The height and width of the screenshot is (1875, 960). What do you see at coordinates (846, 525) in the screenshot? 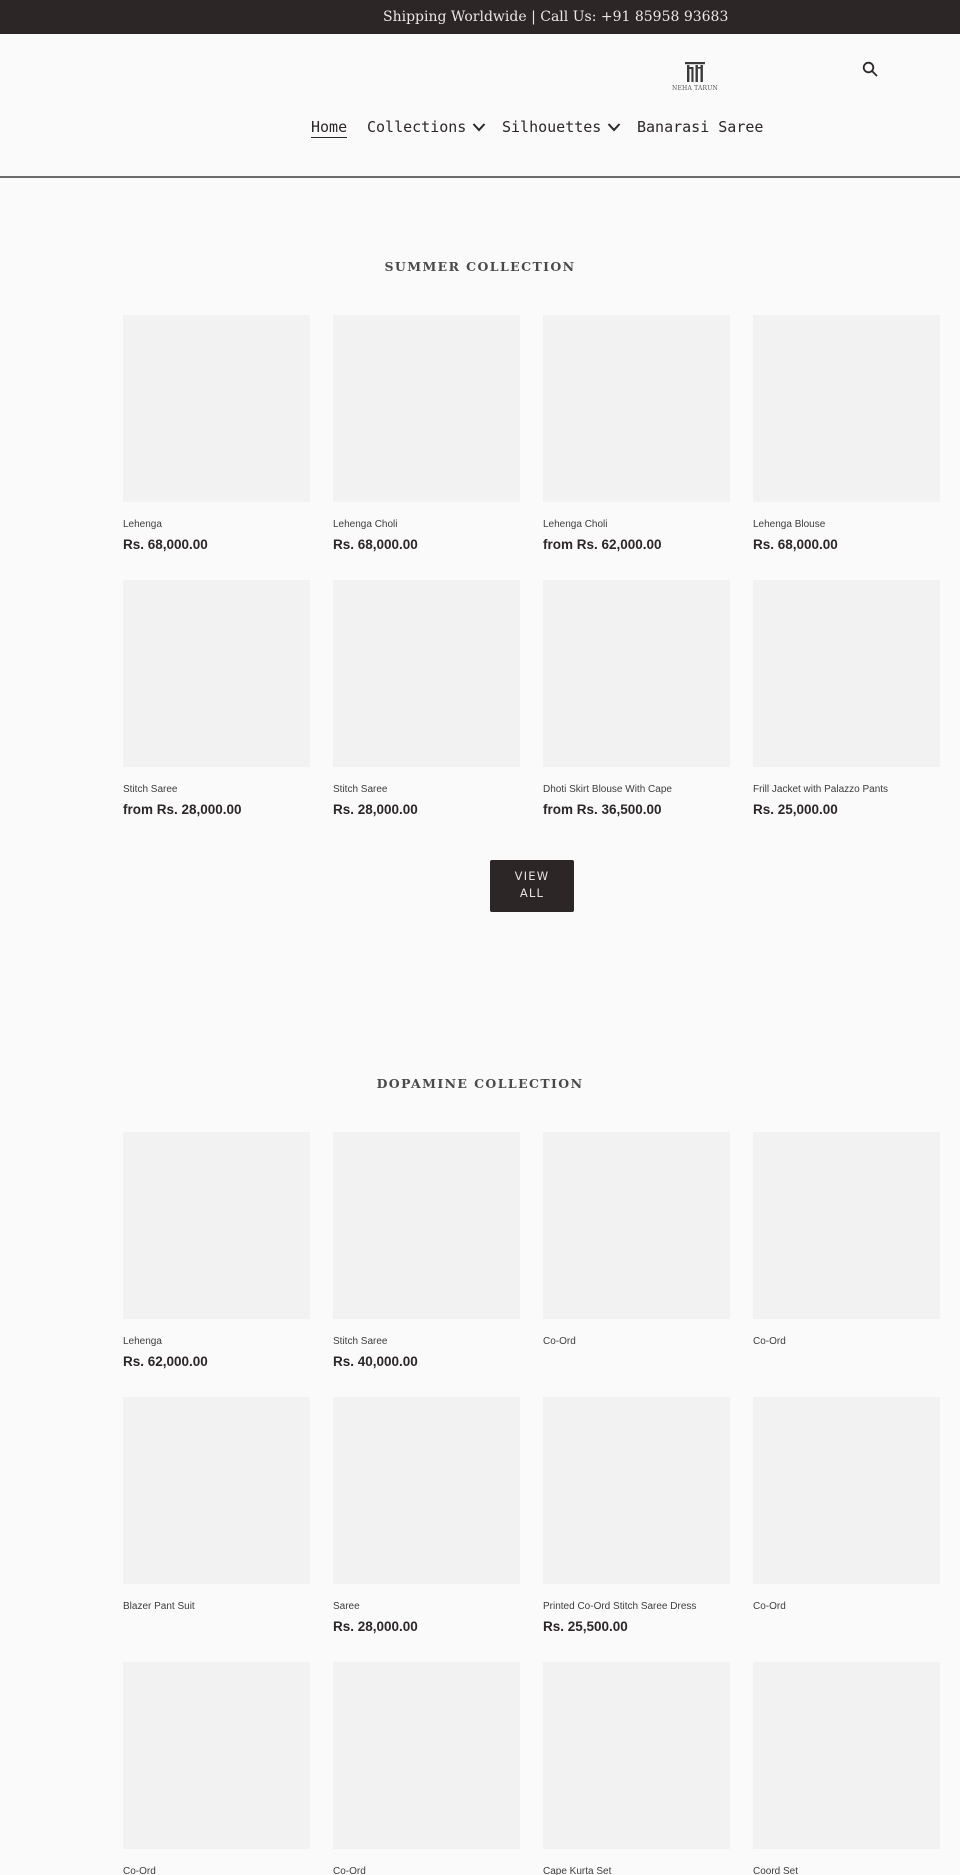
I see `product-title: Lehenga Blouse` at bounding box center [846, 525].